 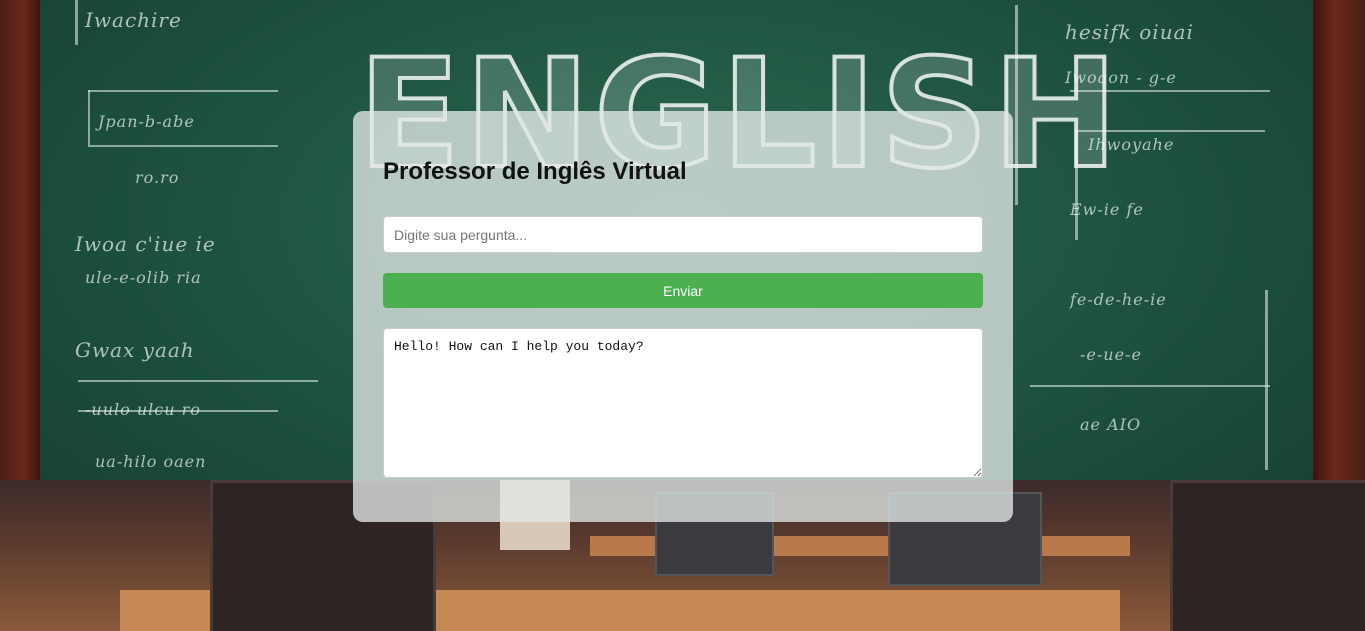 I want to click on page-title: Professor de Inglês Virtual, so click(x=535, y=171).